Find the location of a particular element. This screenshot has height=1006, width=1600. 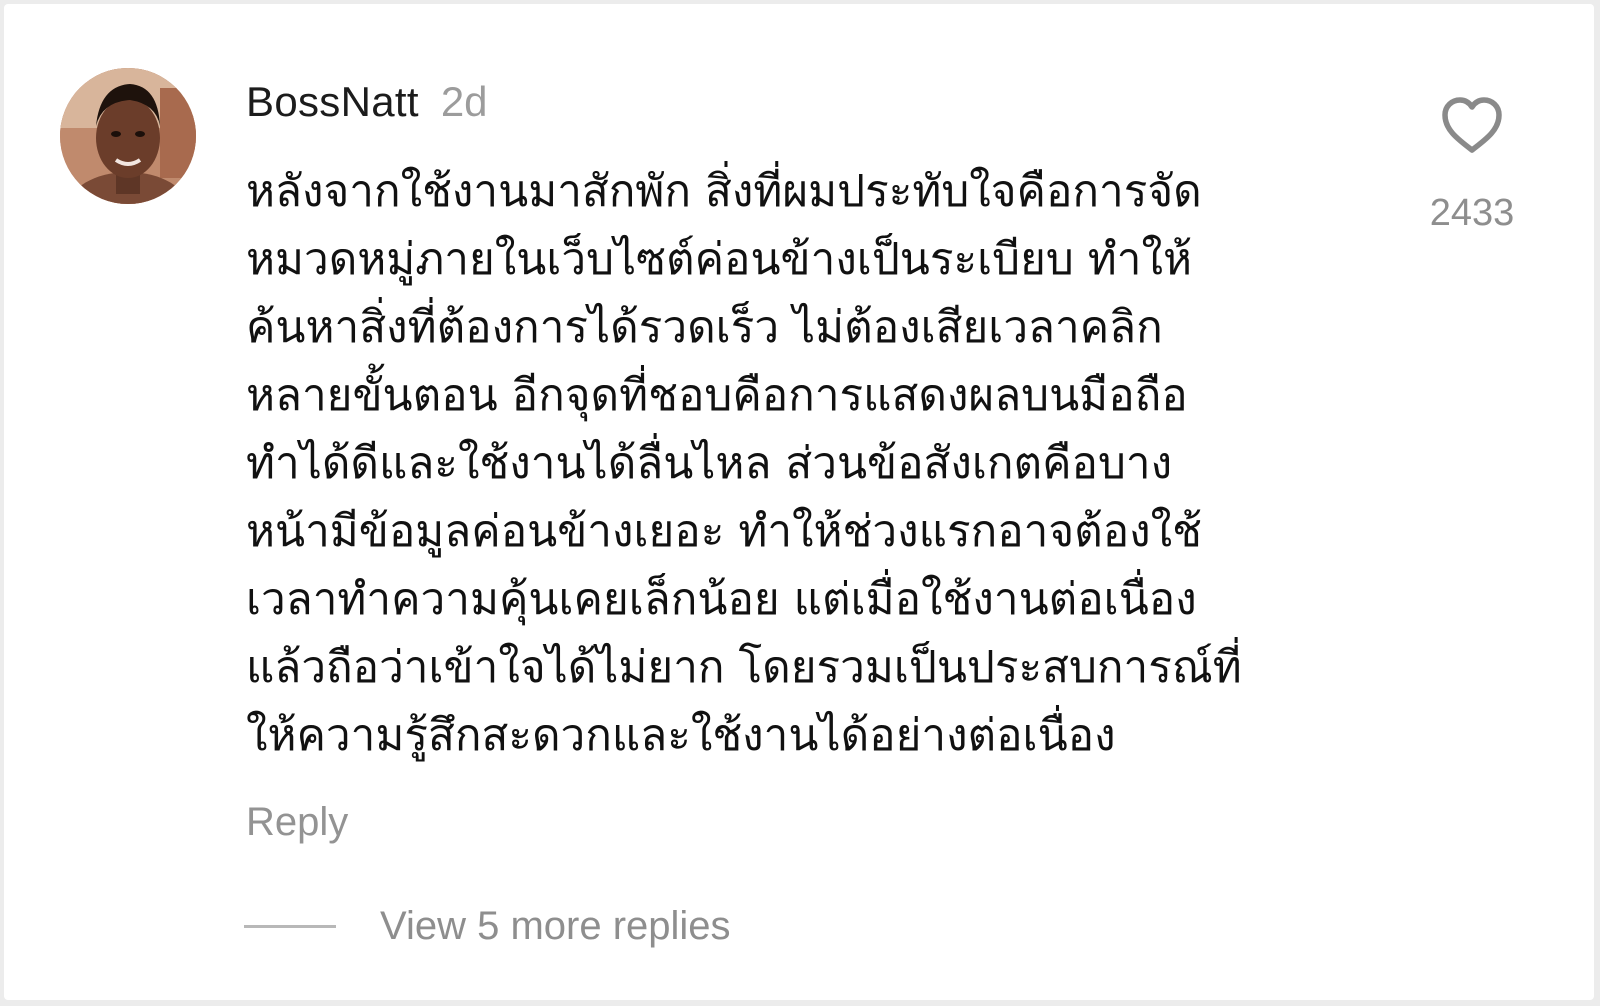

avatar-photo is located at coordinates (128, 136).